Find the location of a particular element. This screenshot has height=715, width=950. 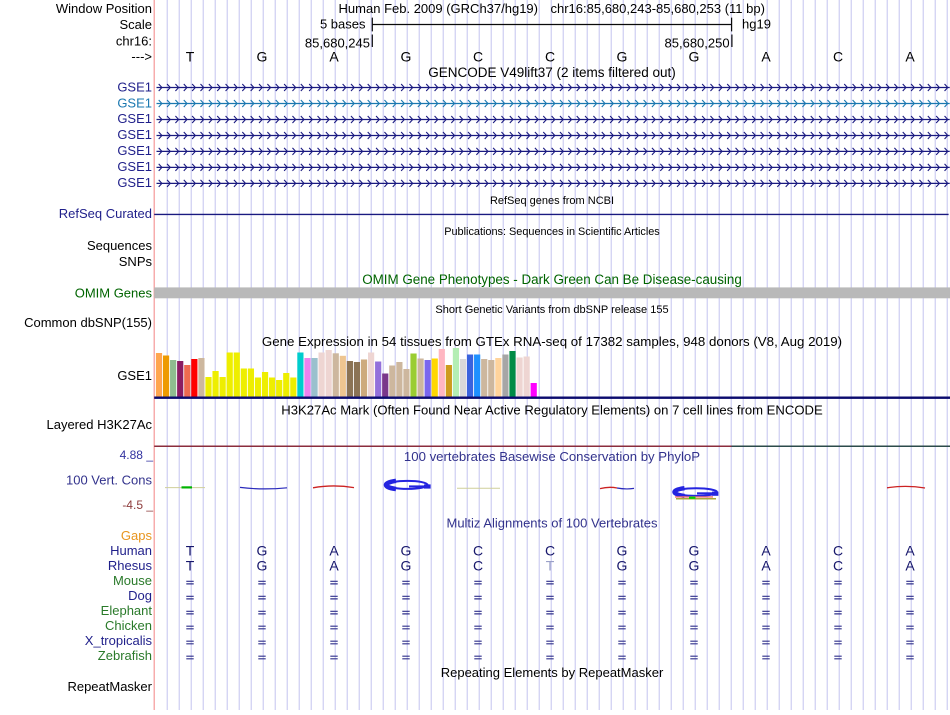

svg-text: 4.88 _ is located at coordinates (137, 455).